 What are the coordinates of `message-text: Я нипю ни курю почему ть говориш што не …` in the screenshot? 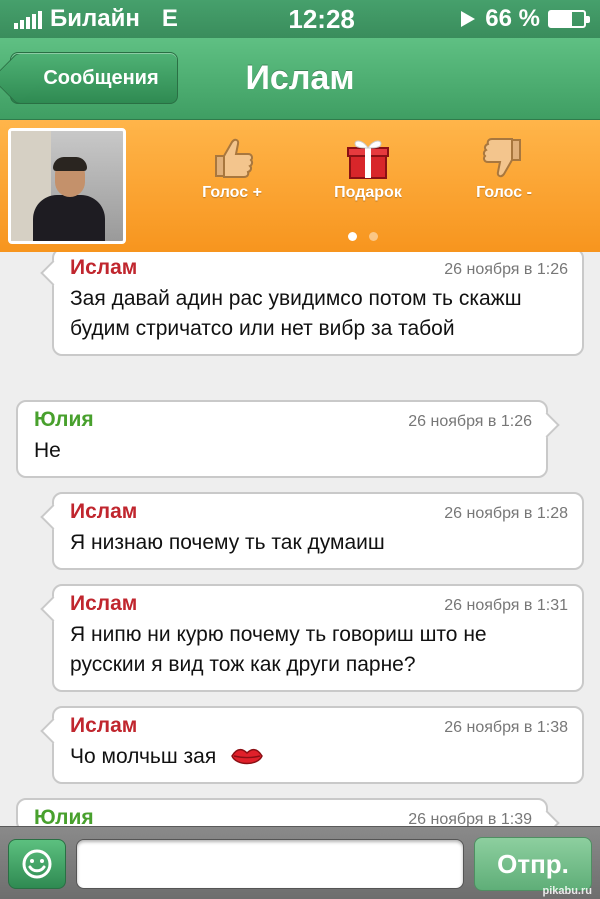 It's located at (278, 649).